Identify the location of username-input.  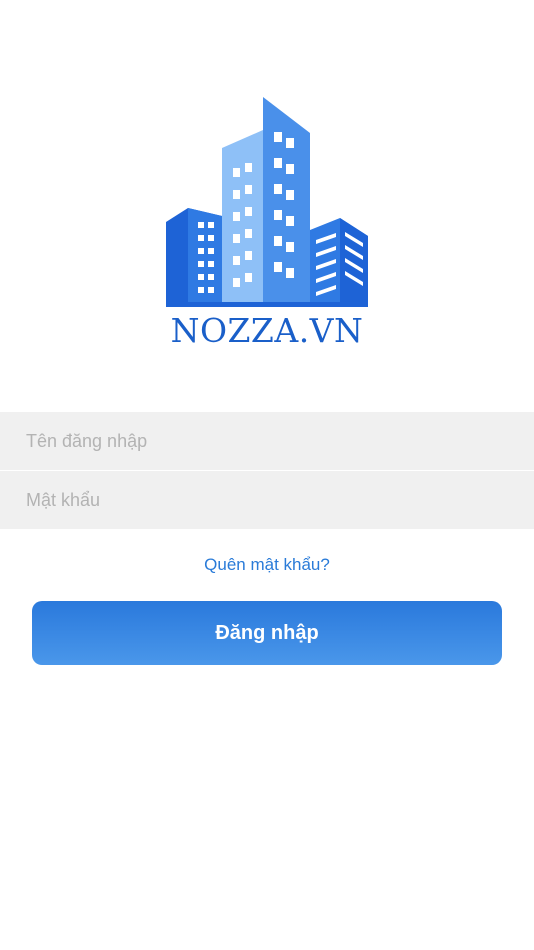
(267, 441).